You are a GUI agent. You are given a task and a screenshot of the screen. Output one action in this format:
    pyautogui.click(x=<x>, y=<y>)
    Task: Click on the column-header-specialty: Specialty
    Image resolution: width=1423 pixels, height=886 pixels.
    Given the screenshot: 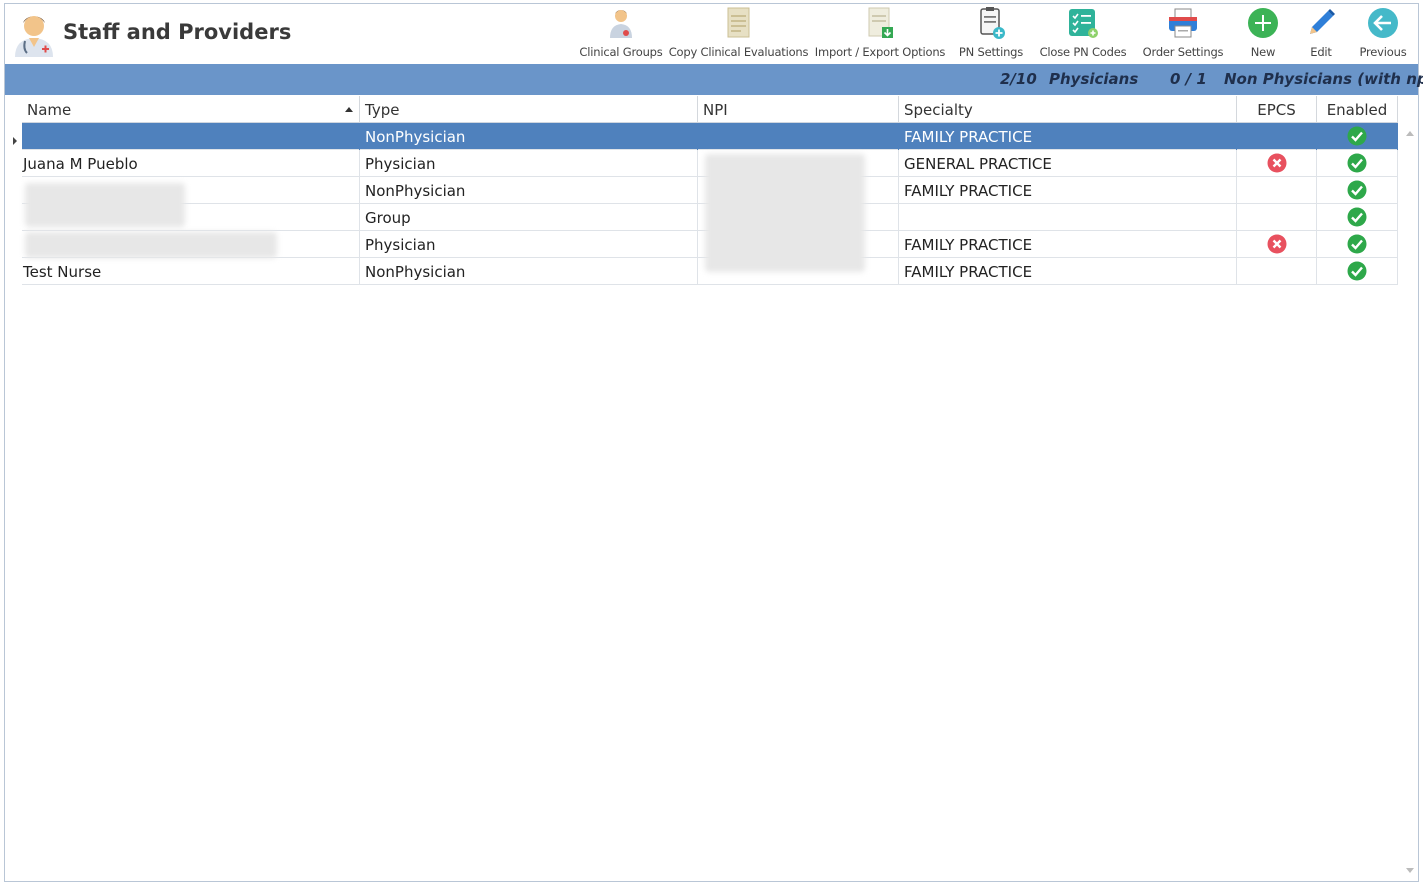 What is the action you would take?
    pyautogui.click(x=1068, y=109)
    